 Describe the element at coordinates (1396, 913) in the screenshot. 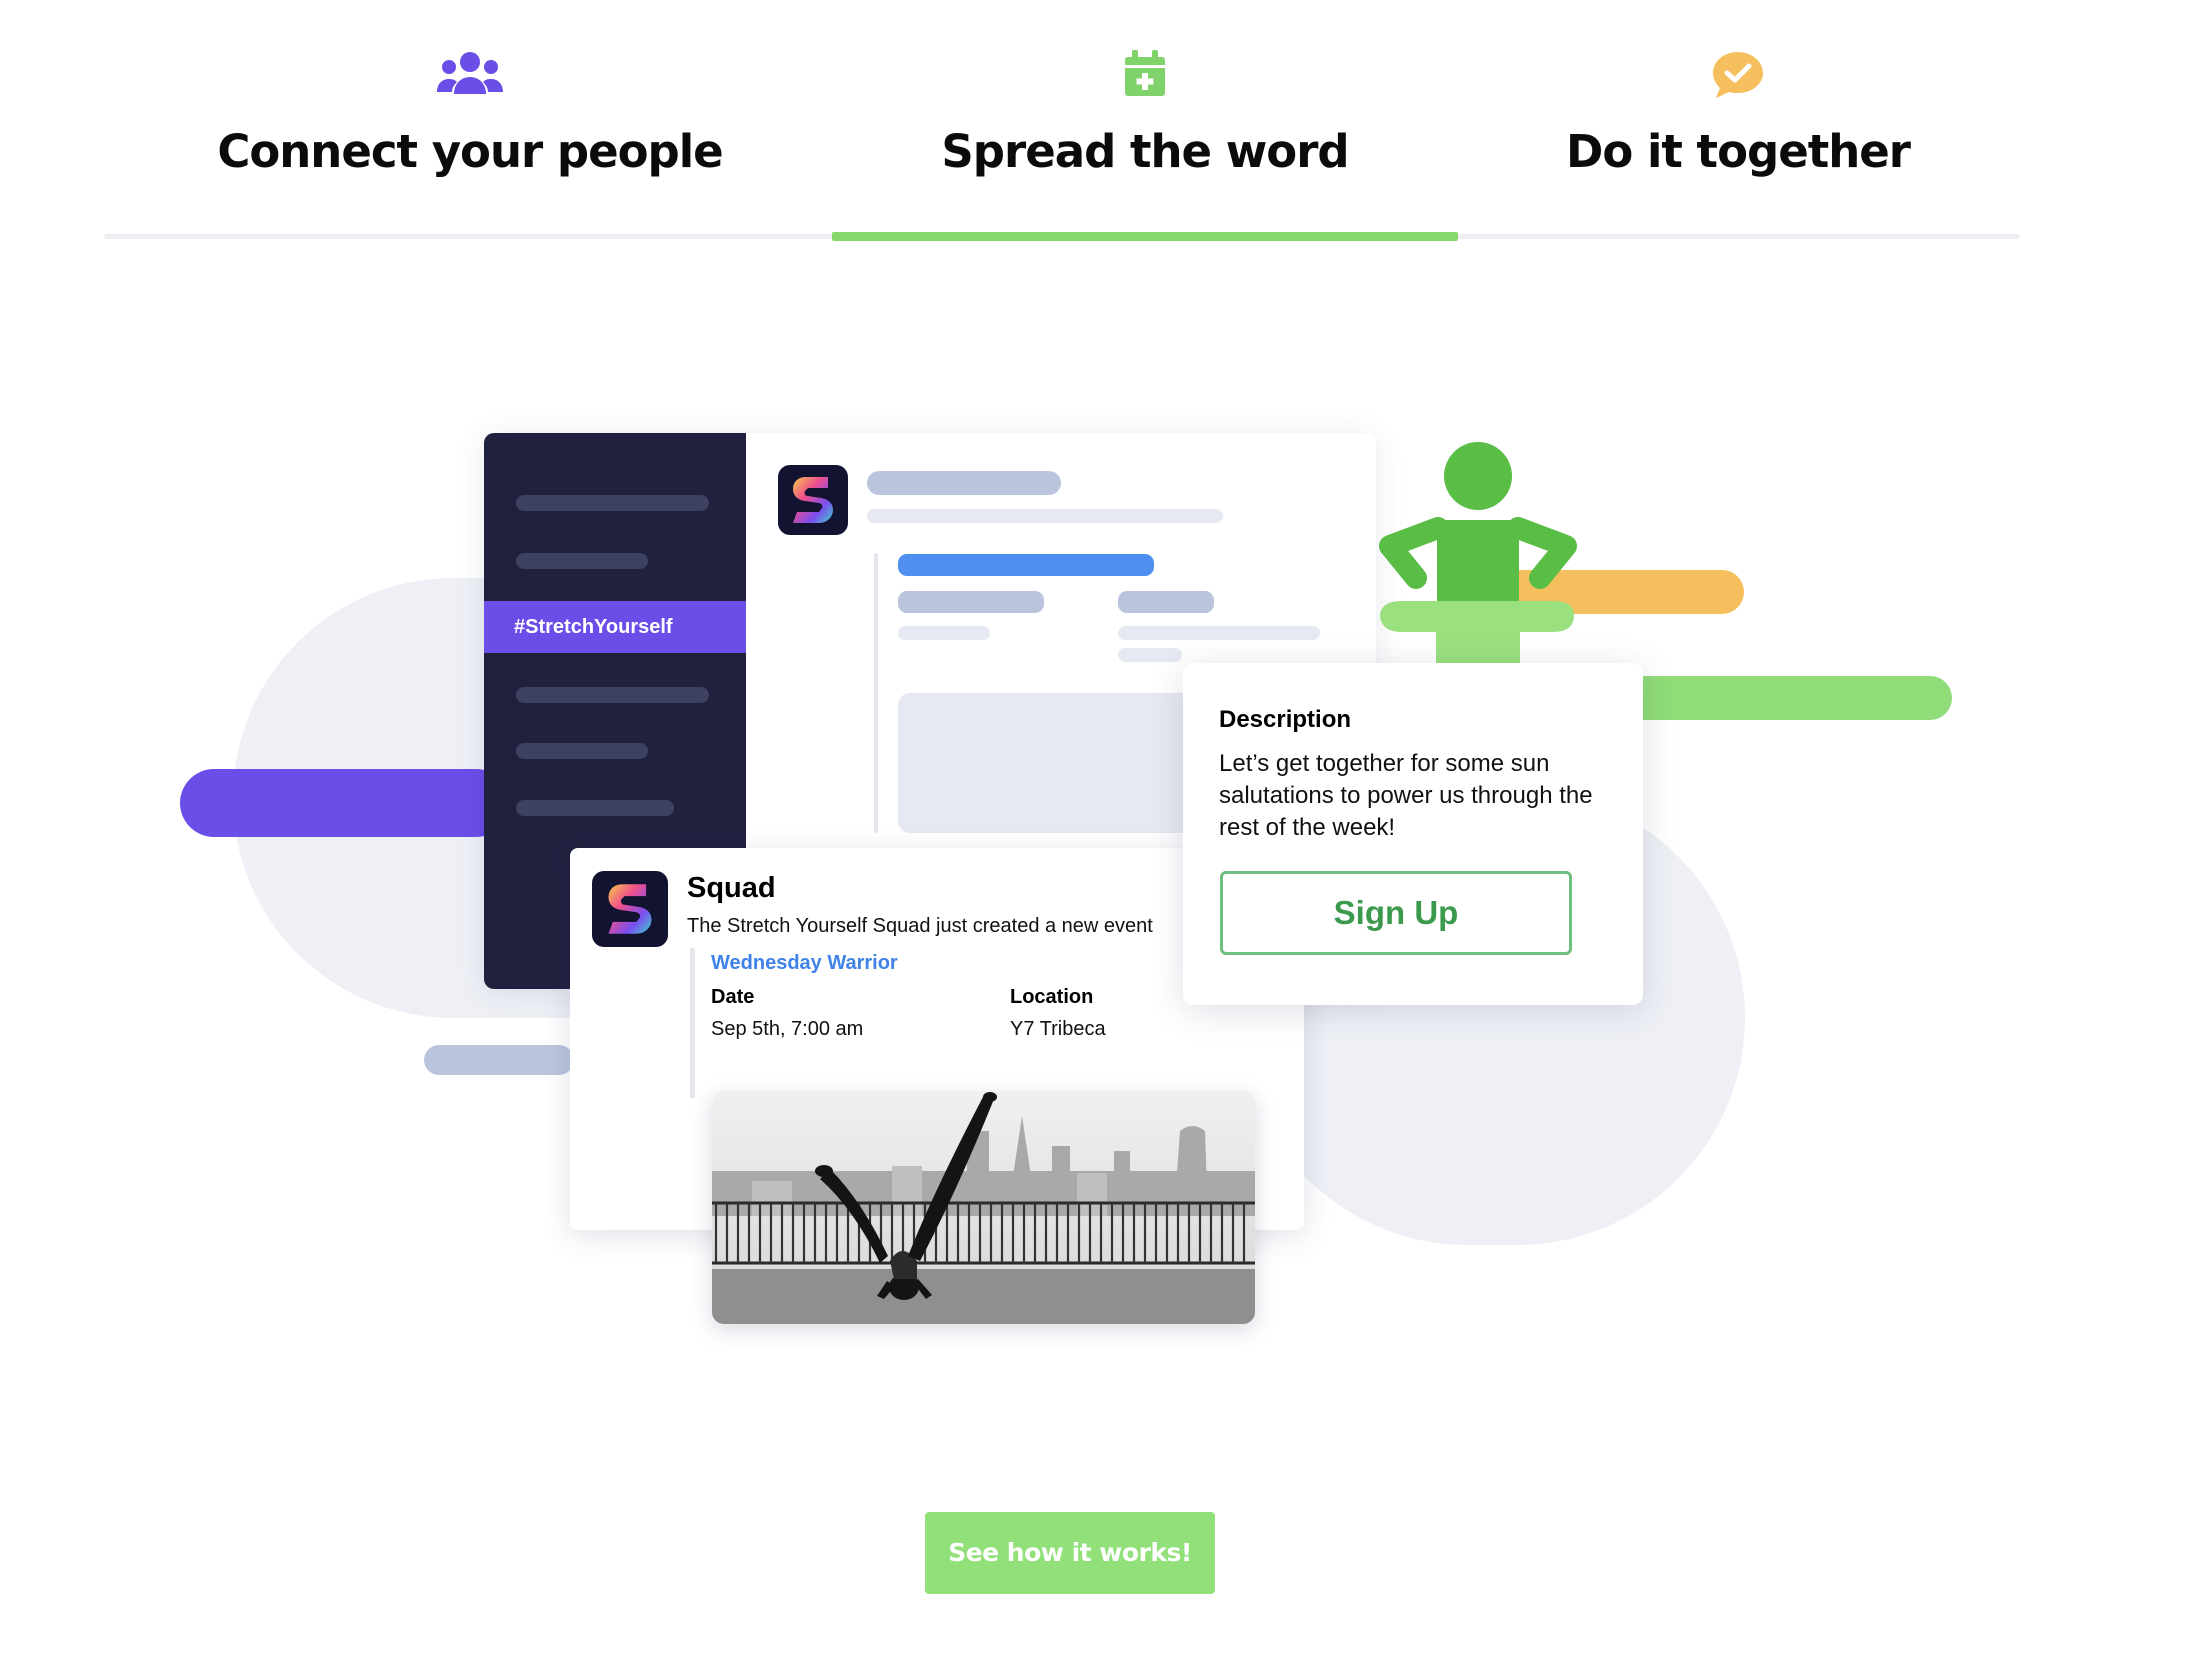

I see `sign-up-button: Sign Up` at that location.